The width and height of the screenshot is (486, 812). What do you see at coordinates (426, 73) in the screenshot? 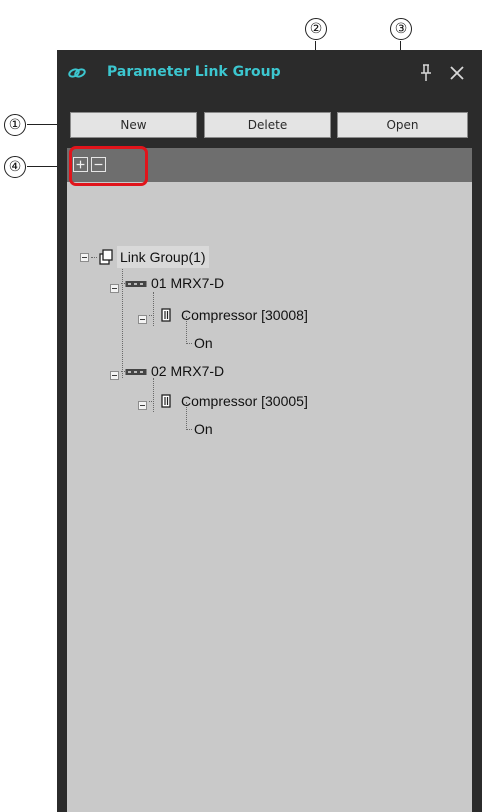
I see `pin-icon` at bounding box center [426, 73].